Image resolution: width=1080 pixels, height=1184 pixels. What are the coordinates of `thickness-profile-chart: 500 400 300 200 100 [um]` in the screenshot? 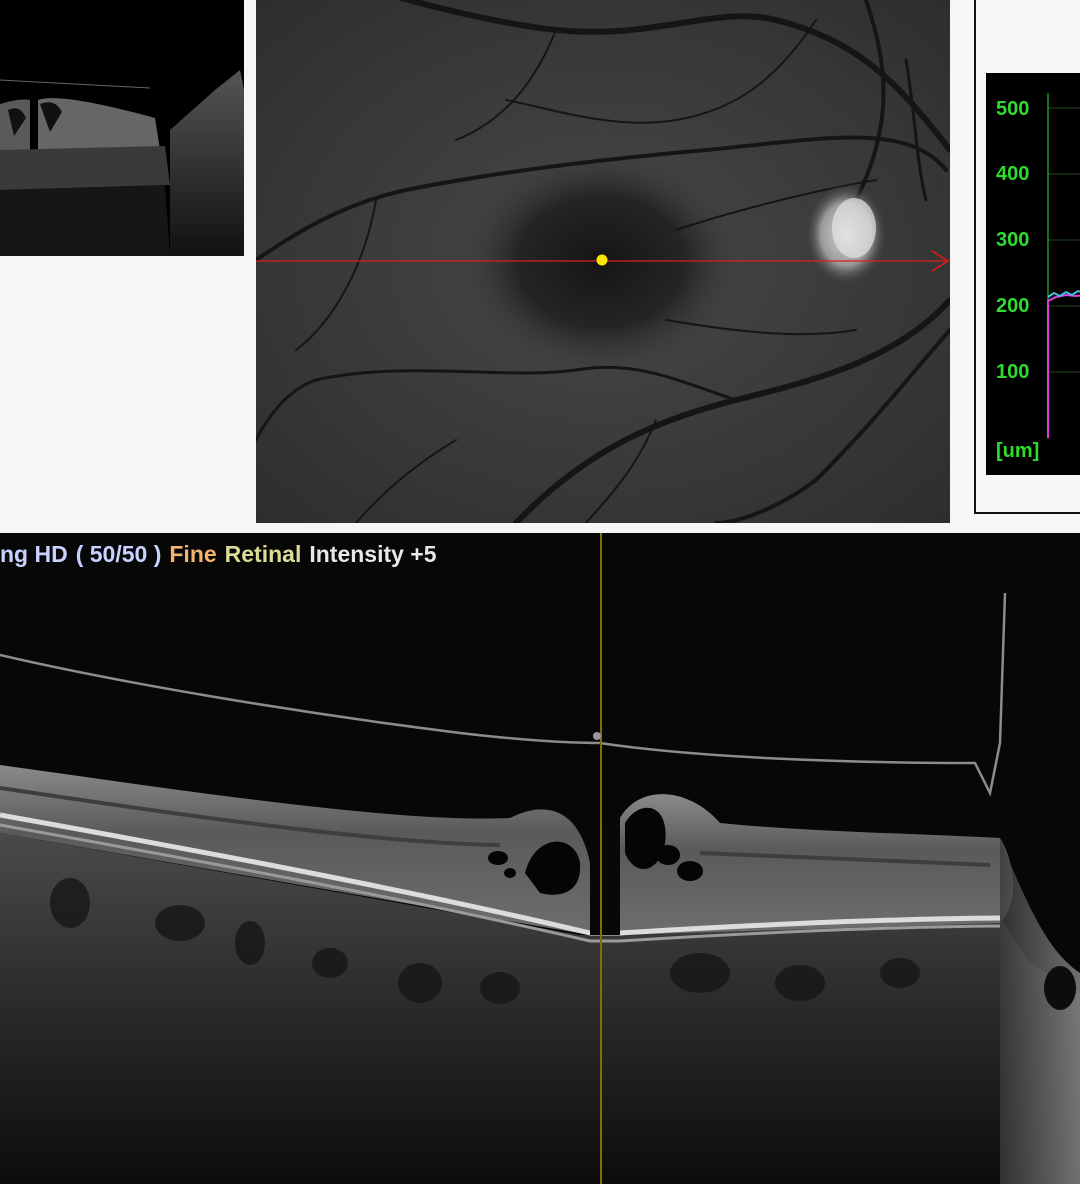 It's located at (1033, 274).